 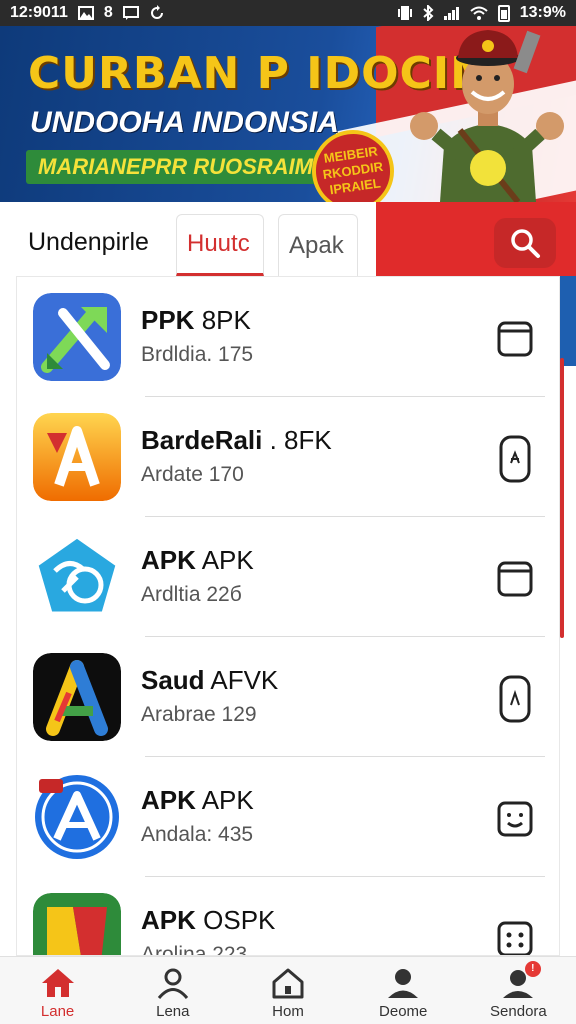 What do you see at coordinates (288, 13) in the screenshot?
I see `status-bar: 12:9011 8 13:9%` at bounding box center [288, 13].